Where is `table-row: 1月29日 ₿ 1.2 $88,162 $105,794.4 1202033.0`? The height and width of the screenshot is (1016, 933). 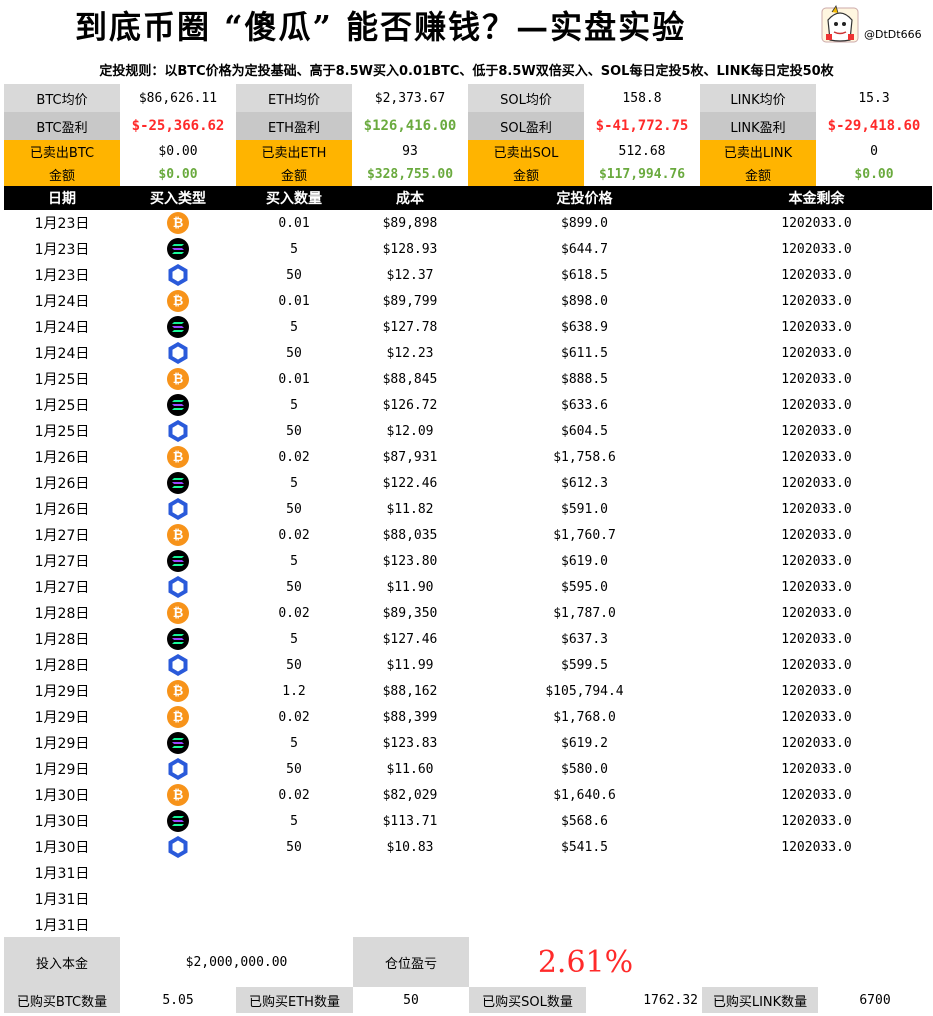 table-row: 1月29日 ₿ 1.2 $88,162 $105,794.4 1202033.0 is located at coordinates (468, 691).